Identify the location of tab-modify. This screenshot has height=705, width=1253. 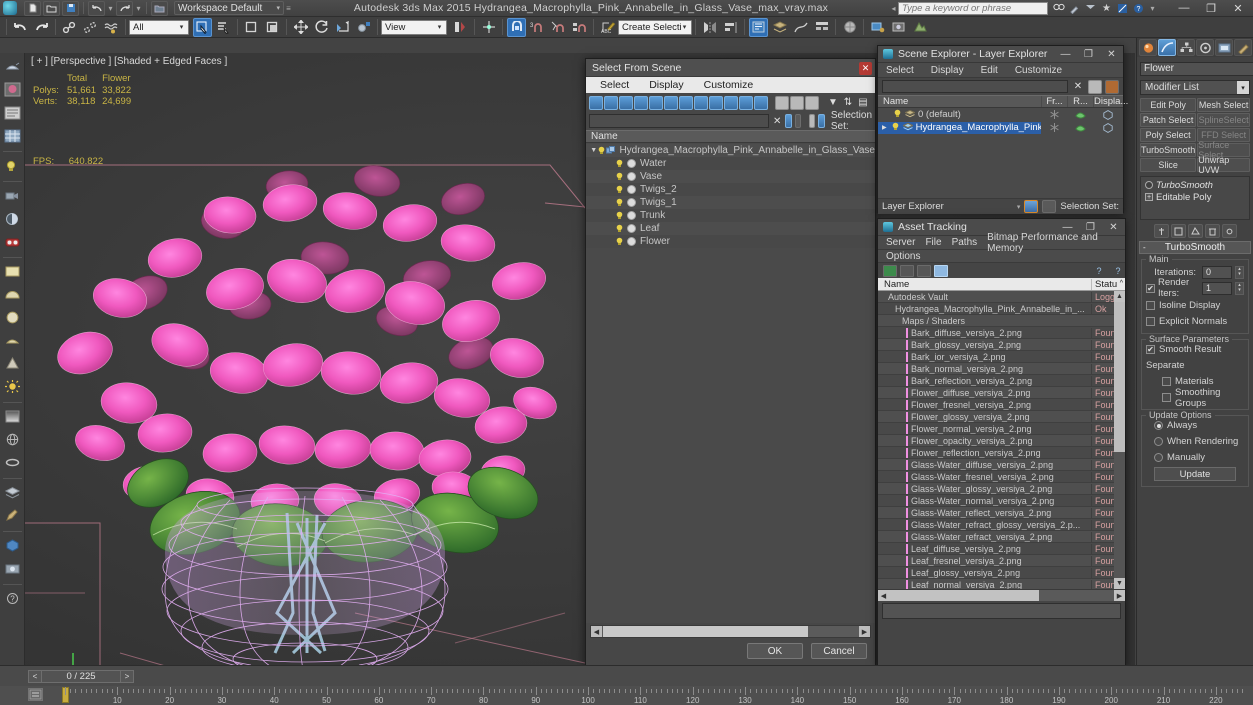
(1167, 47).